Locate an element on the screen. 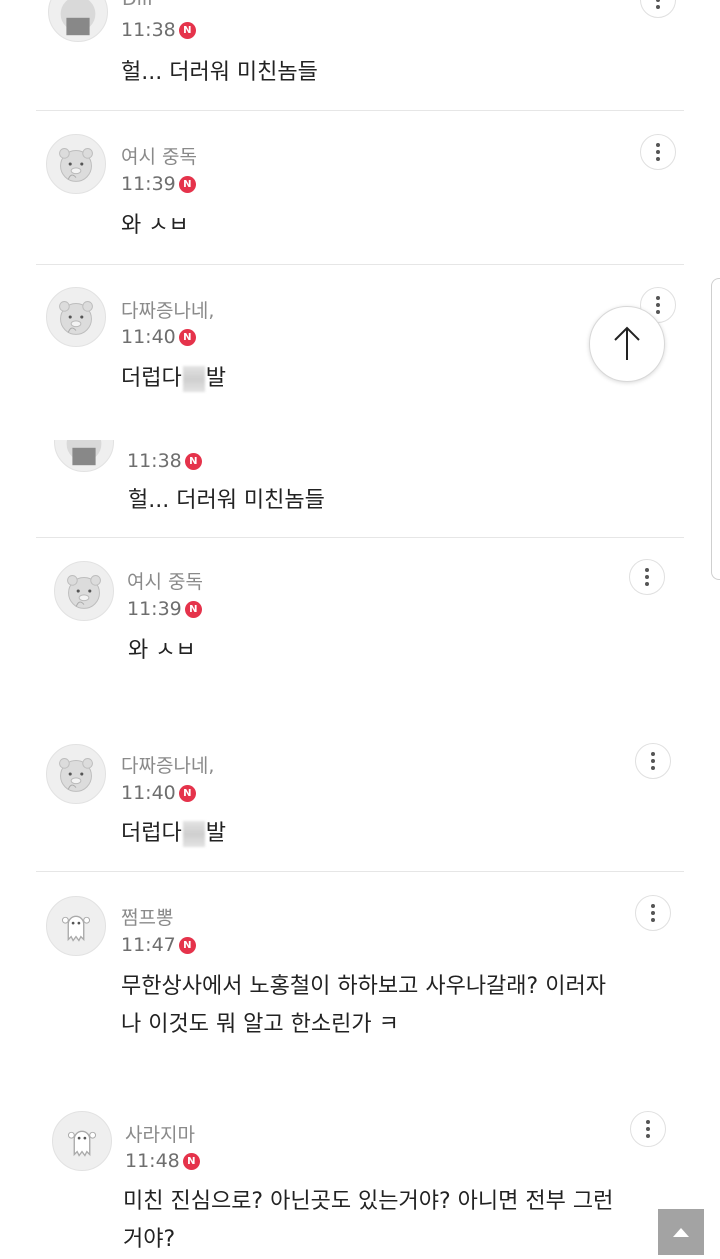 The width and height of the screenshot is (720, 1259). arrow-up-icon is located at coordinates (627, 343).